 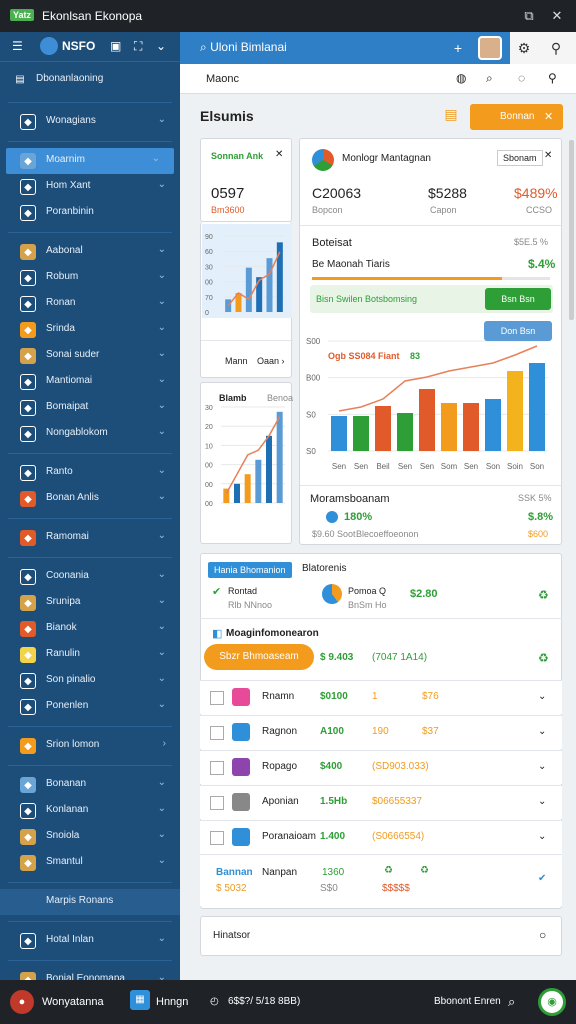 I want to click on add-icon: +, so click(x=458, y=48).